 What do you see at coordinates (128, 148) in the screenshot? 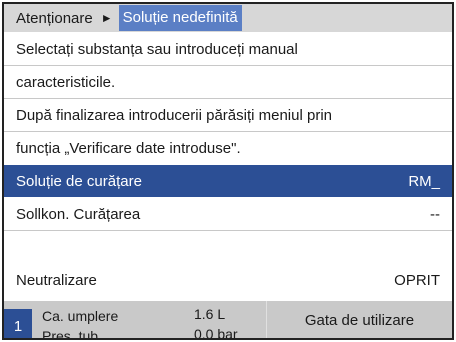
I see `message-text-4: funcția „Verificare date introduse".` at bounding box center [128, 148].